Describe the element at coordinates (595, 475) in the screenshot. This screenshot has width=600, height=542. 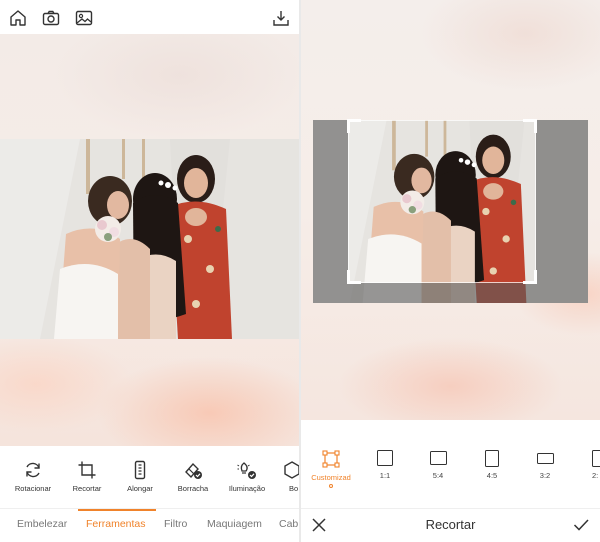
I see `ratio-label: 2:` at that location.